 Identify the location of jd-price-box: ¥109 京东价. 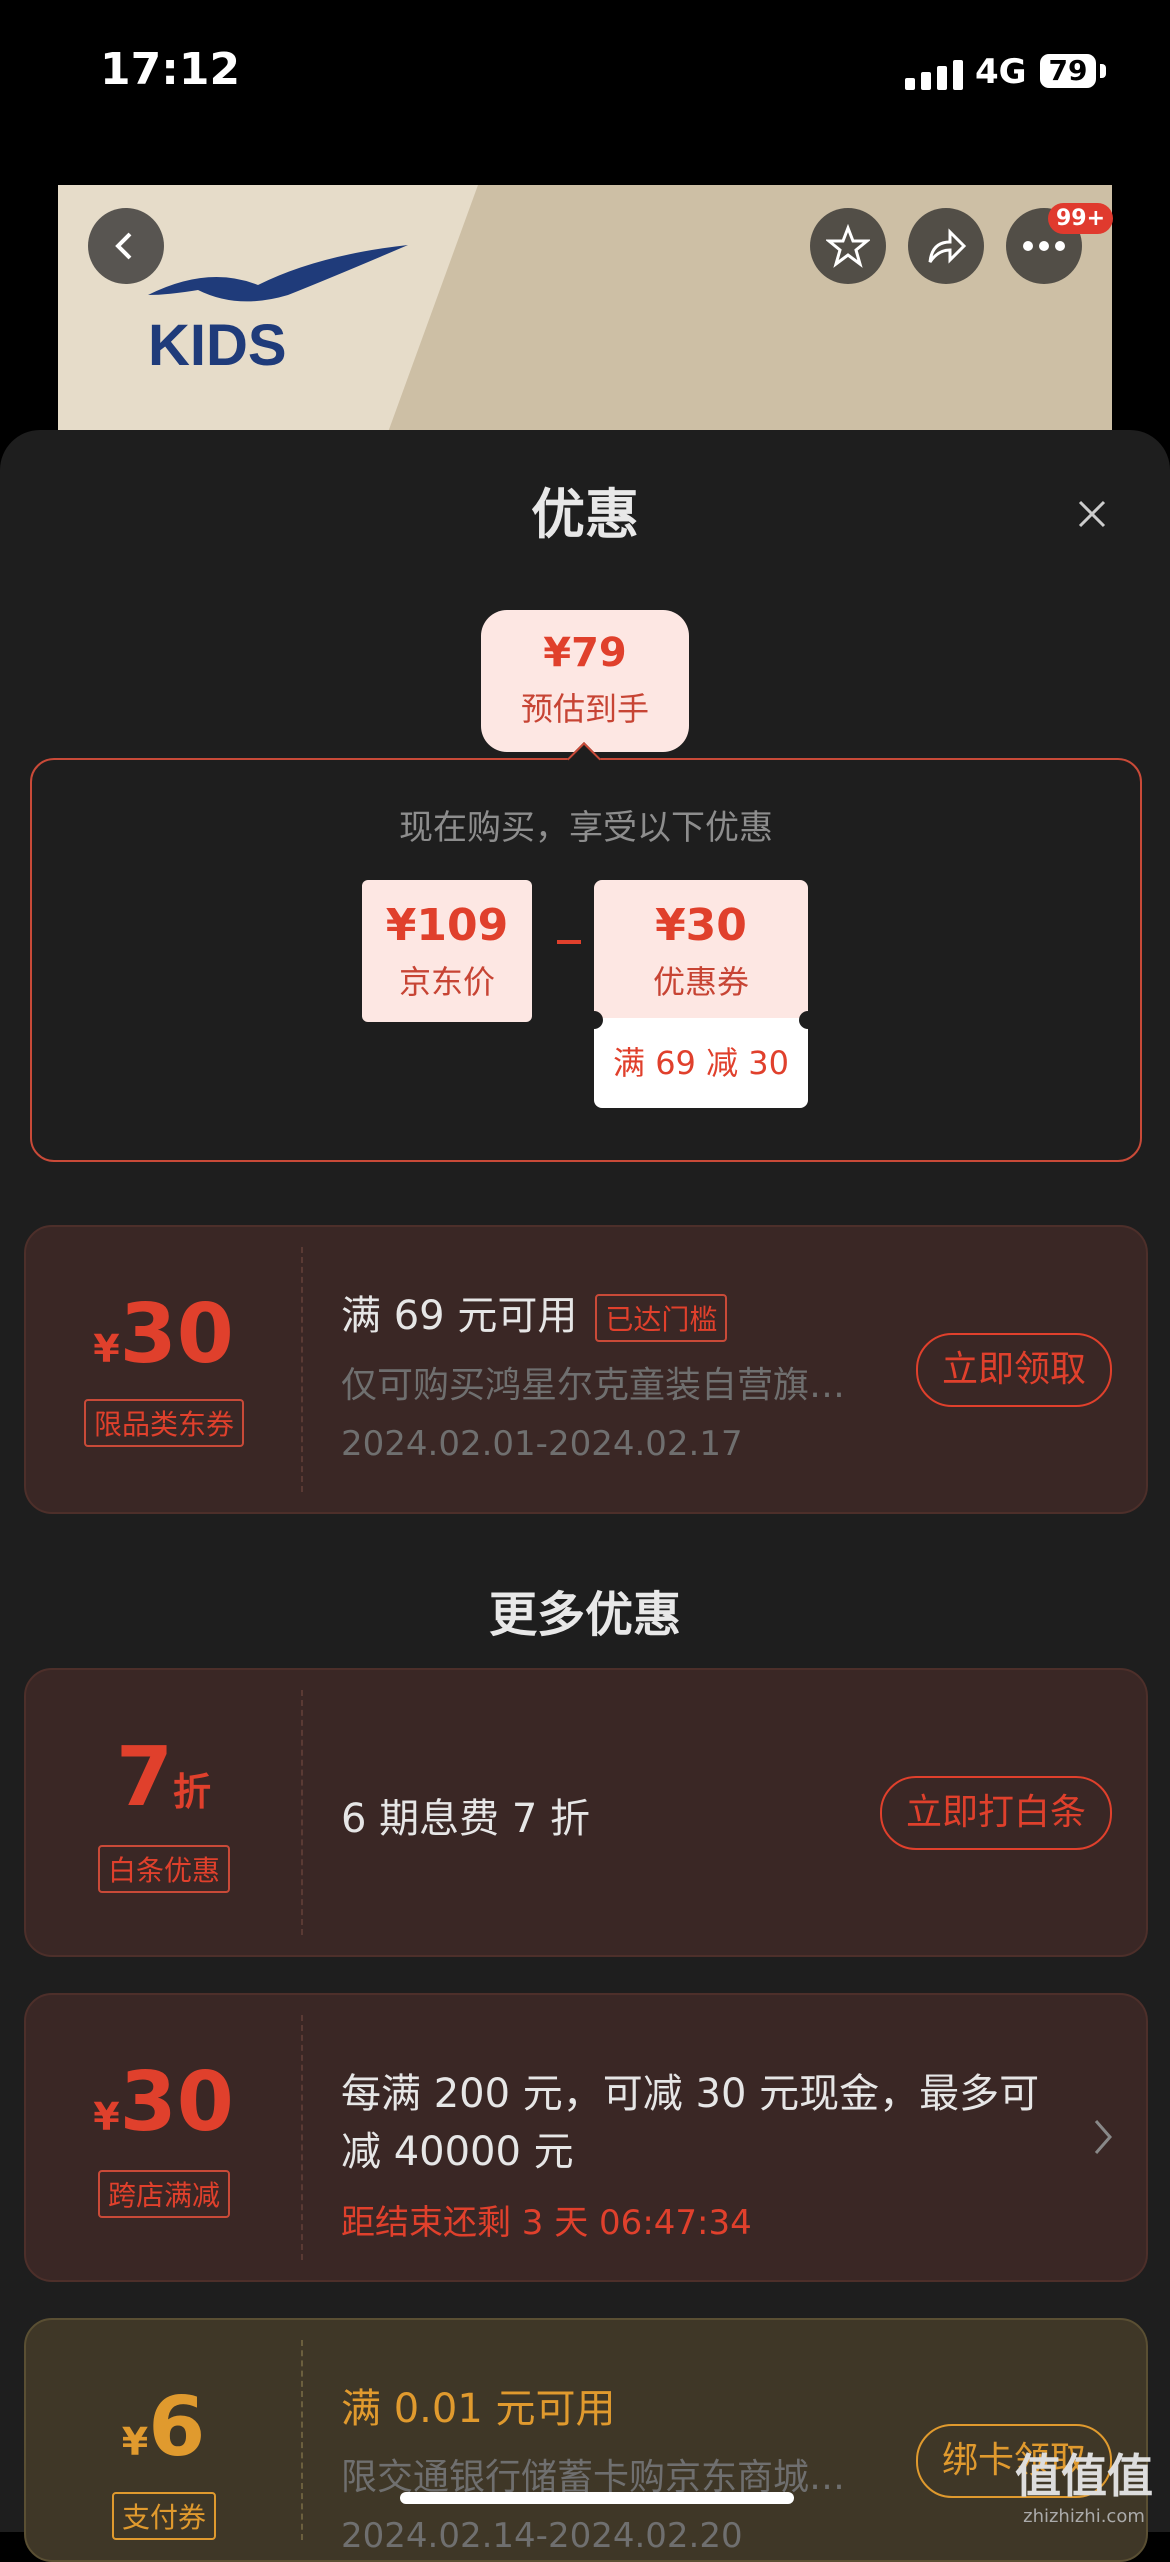
(447, 951).